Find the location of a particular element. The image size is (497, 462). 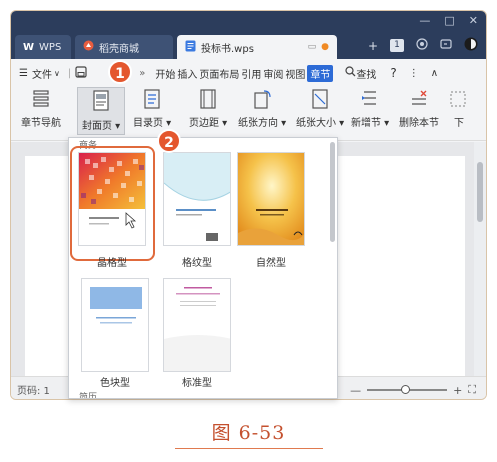

search-icon is located at coordinates (350, 73).